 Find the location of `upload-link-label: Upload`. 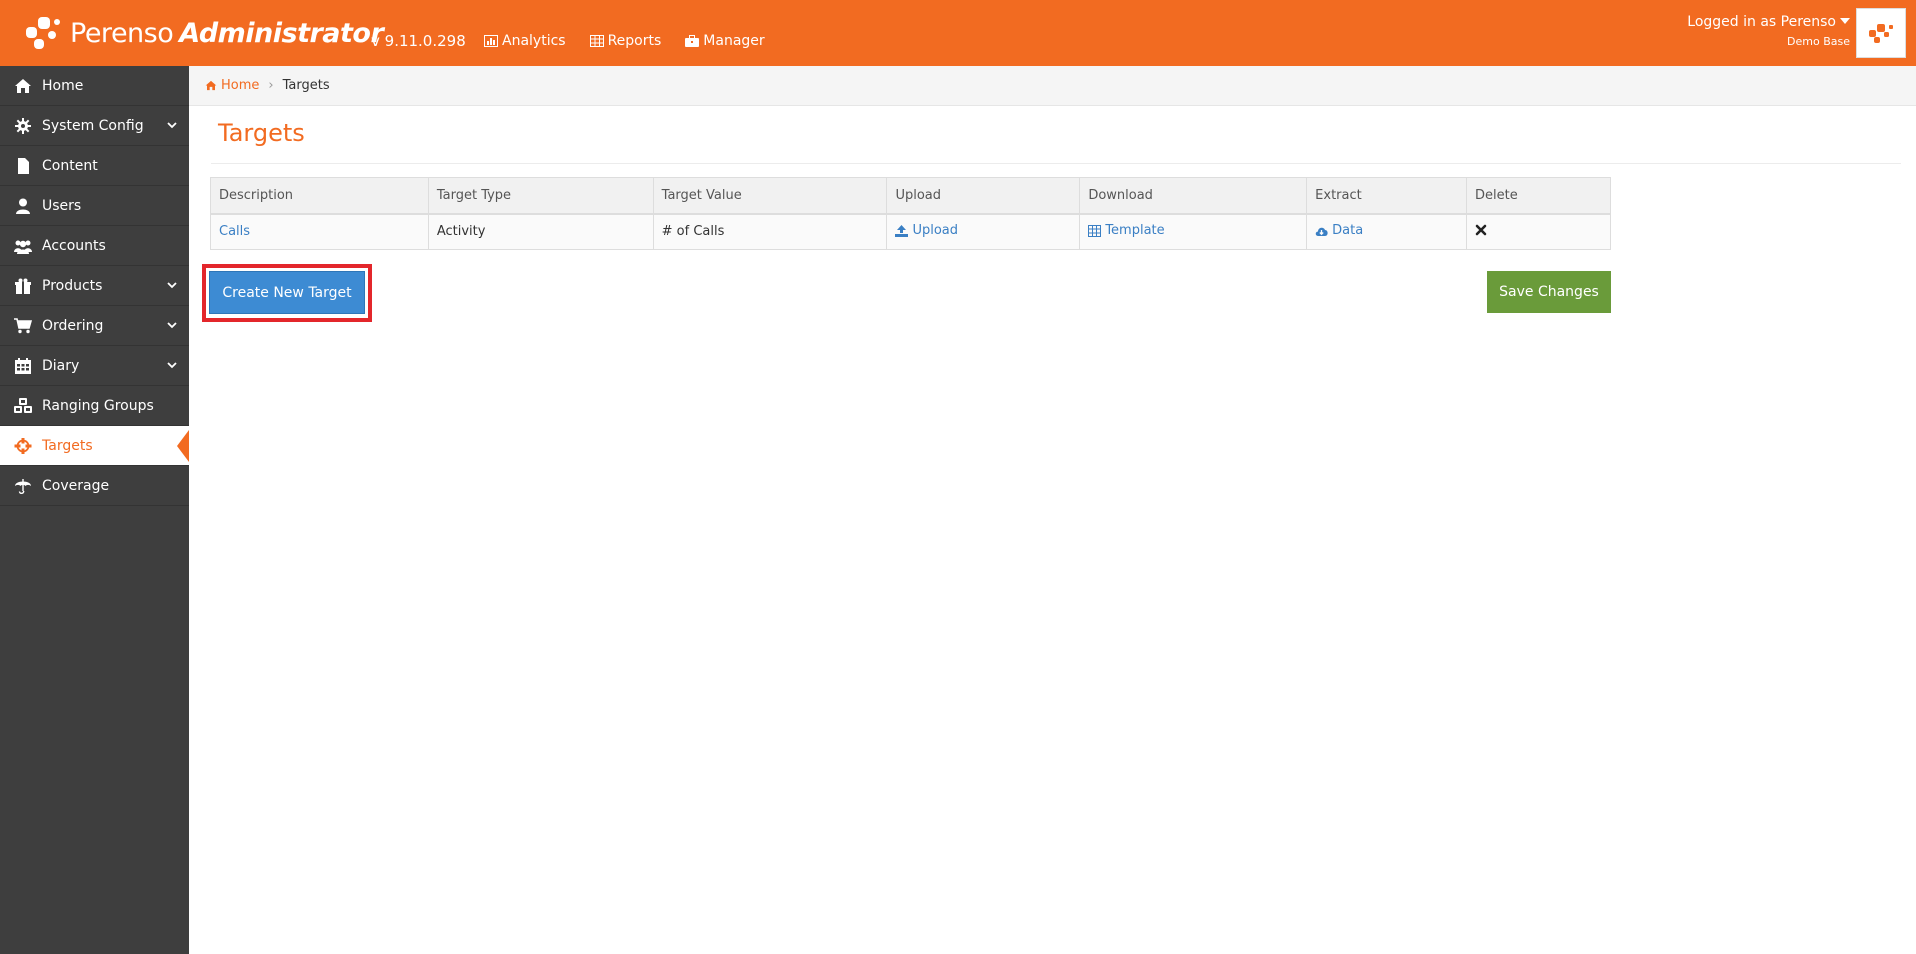

upload-link-label: Upload is located at coordinates (935, 230).